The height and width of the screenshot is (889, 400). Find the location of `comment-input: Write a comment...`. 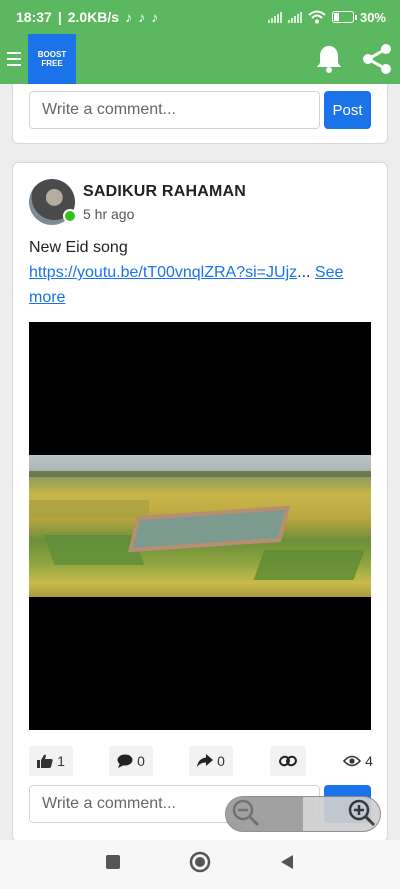

comment-input: Write a comment... is located at coordinates (174, 110).